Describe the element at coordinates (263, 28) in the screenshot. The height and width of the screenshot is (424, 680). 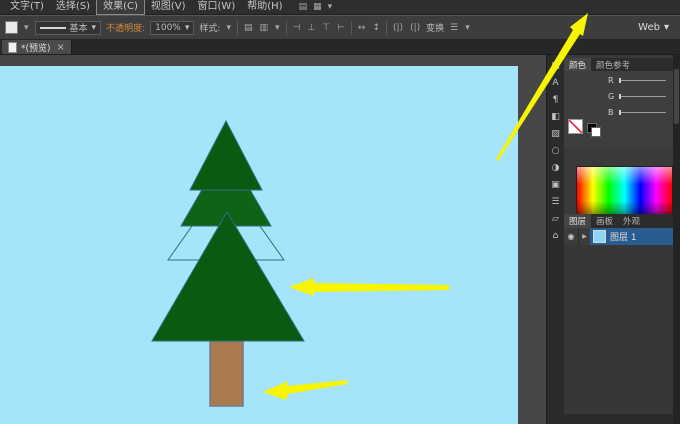
I see `preferences-icon: ▥` at that location.